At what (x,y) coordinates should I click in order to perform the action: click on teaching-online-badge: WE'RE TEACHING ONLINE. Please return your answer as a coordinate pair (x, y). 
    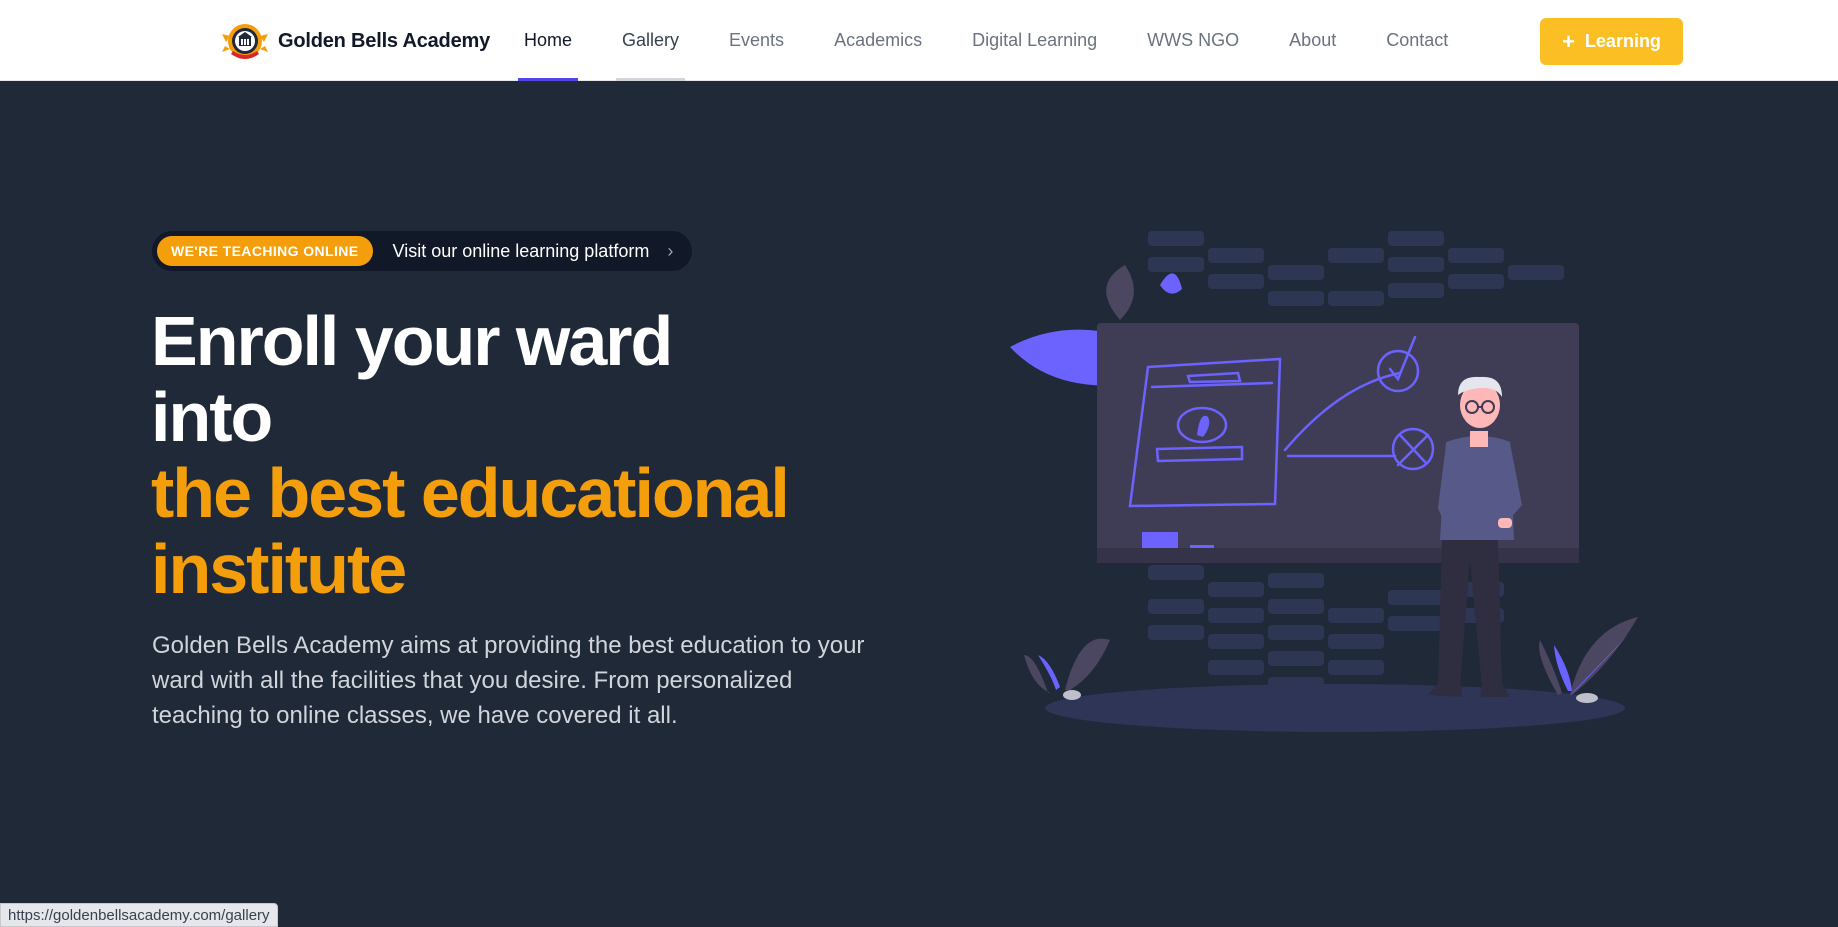
    Looking at the image, I should click on (265, 251).